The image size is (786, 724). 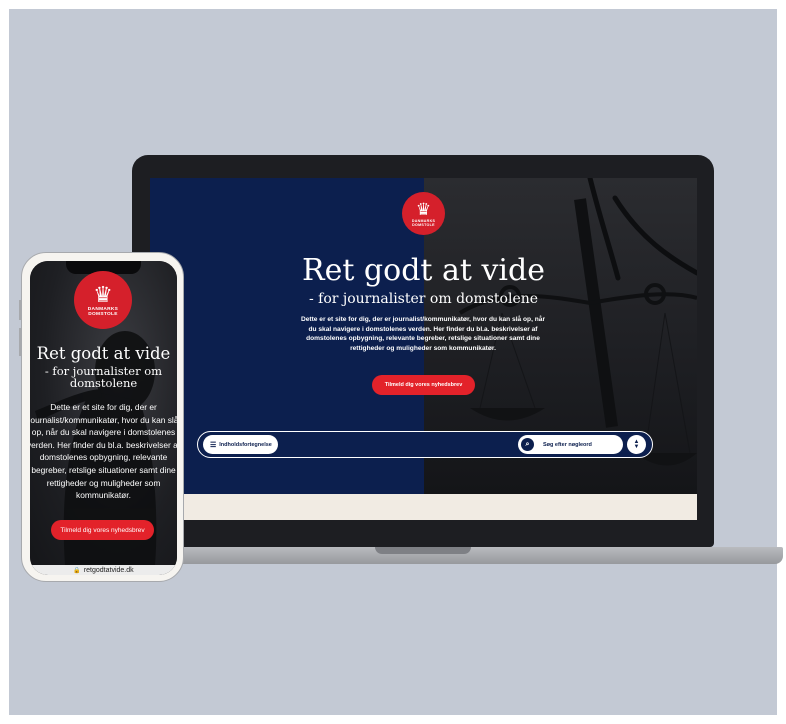 I want to click on hero-subtitle-line: domstolene, so click(x=103, y=383).